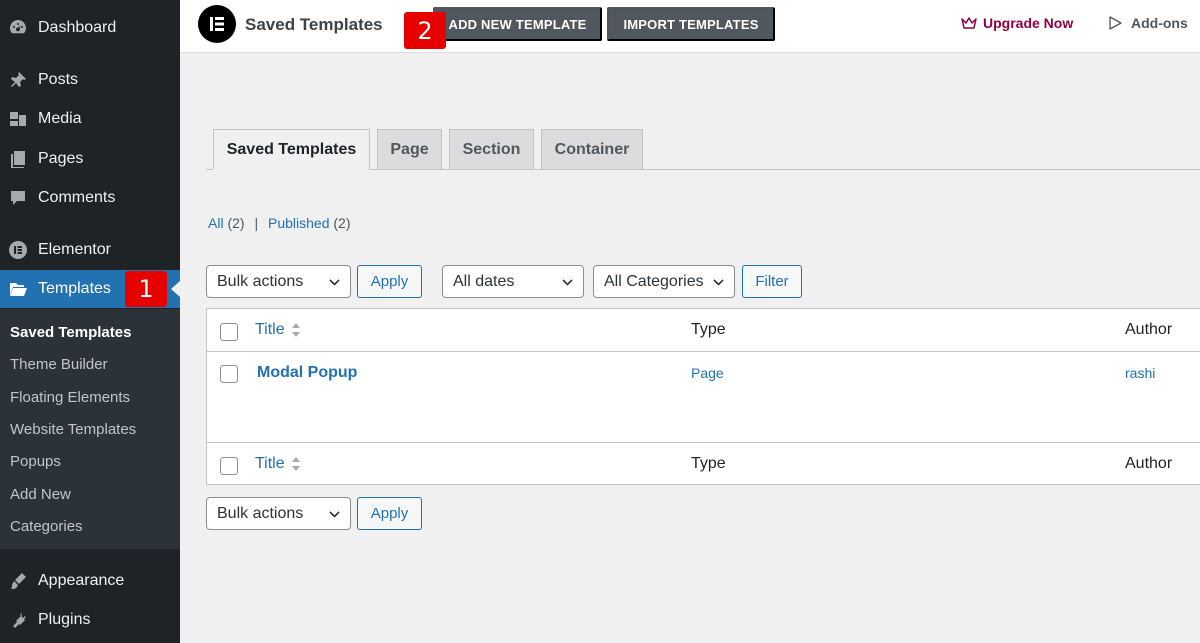 The width and height of the screenshot is (1200, 643). What do you see at coordinates (18, 119) in the screenshot?
I see `media-icon` at bounding box center [18, 119].